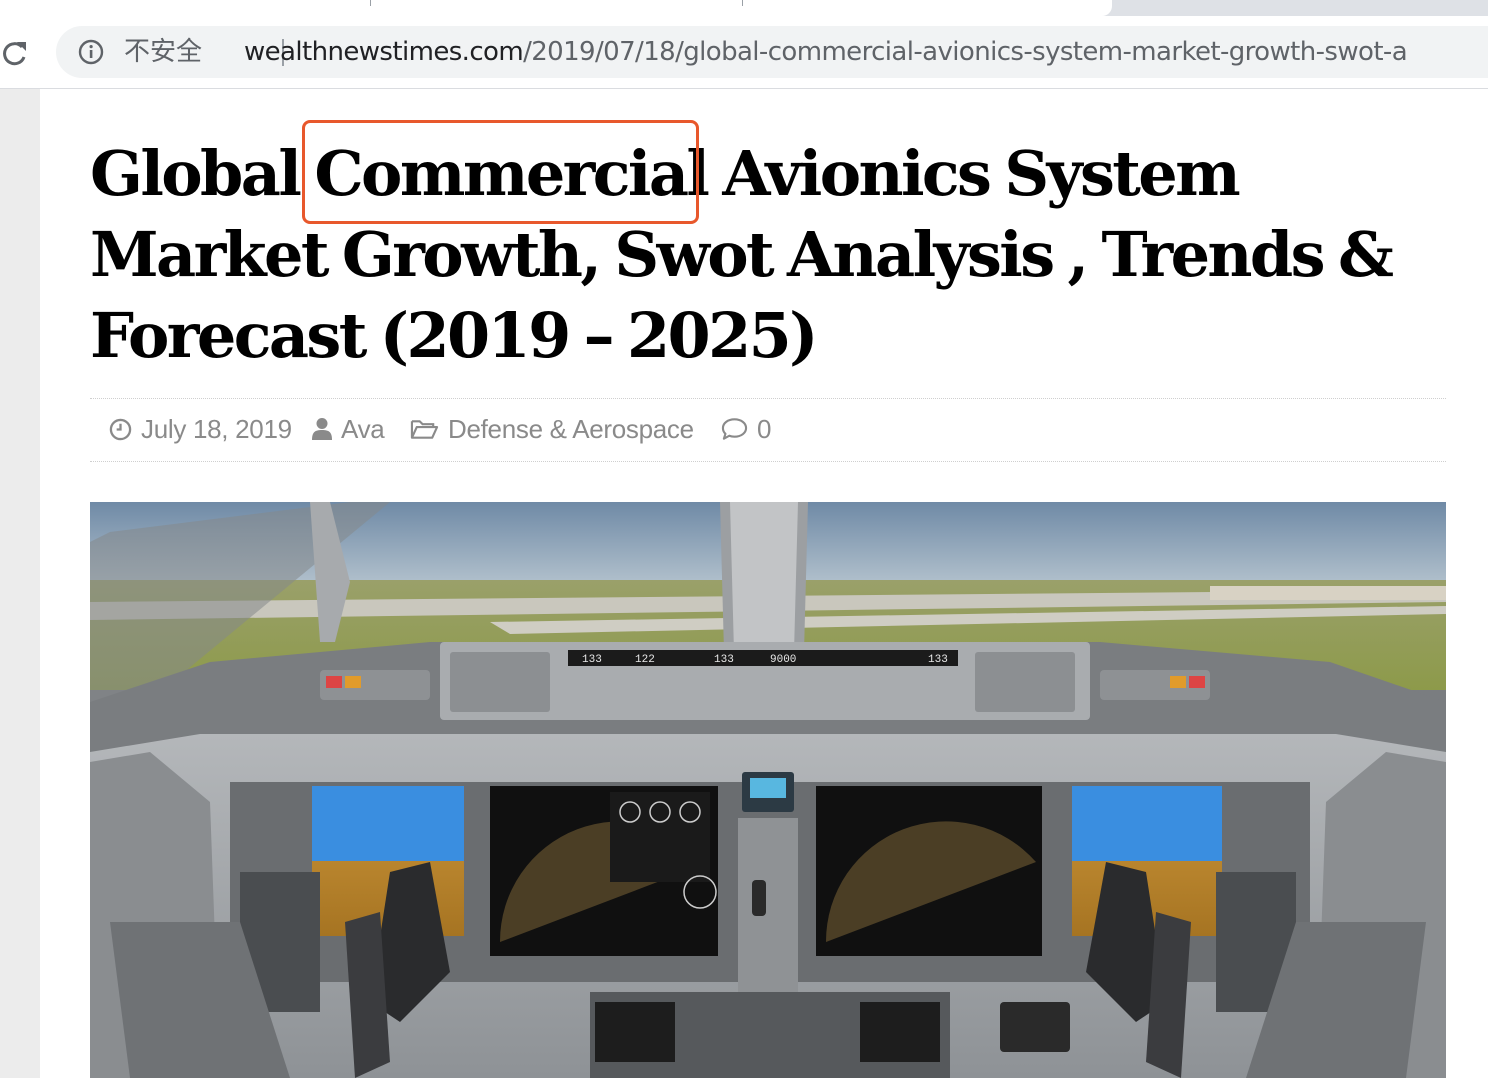 The image size is (1488, 1078). I want to click on user-icon, so click(322, 429).